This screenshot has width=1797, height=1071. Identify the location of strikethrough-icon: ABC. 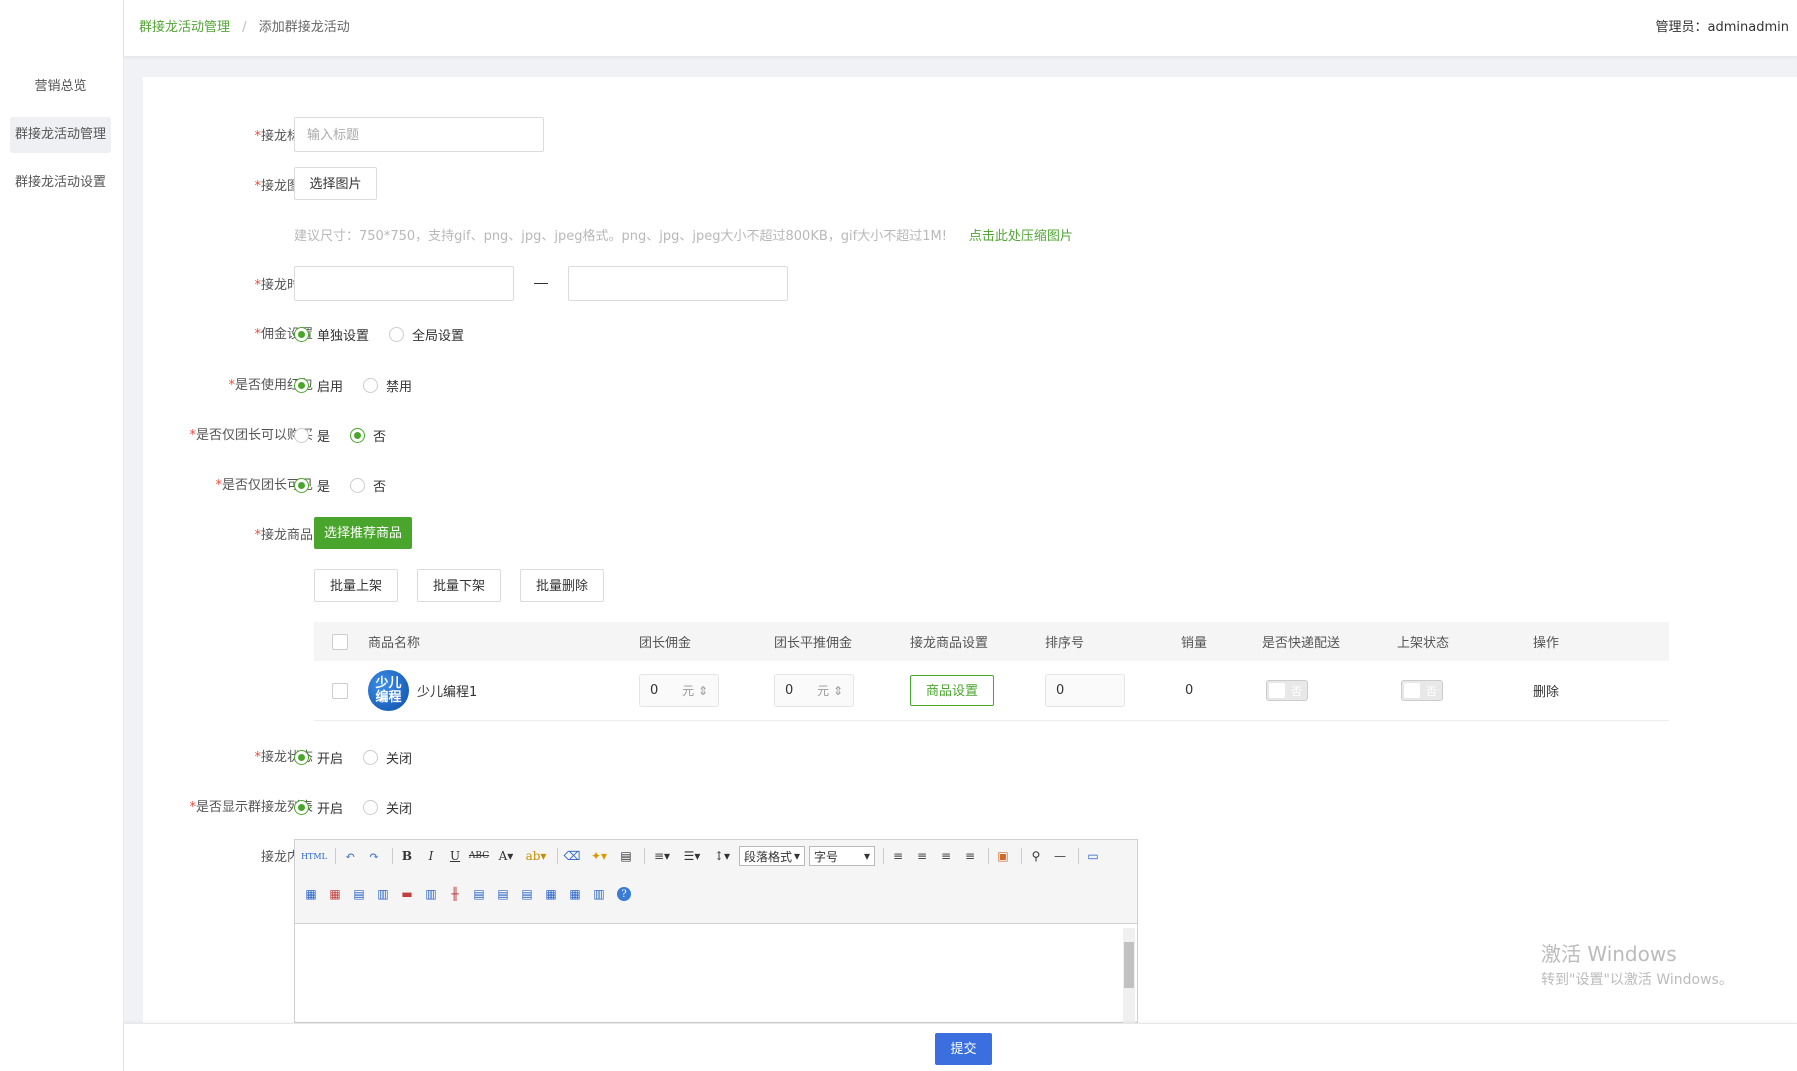
(479, 856).